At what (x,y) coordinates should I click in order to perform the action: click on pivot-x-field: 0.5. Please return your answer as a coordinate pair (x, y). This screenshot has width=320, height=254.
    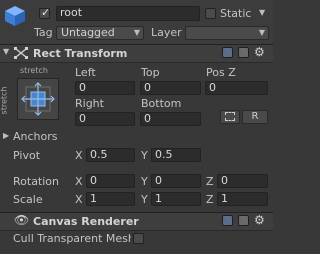
    Looking at the image, I should click on (110, 155).